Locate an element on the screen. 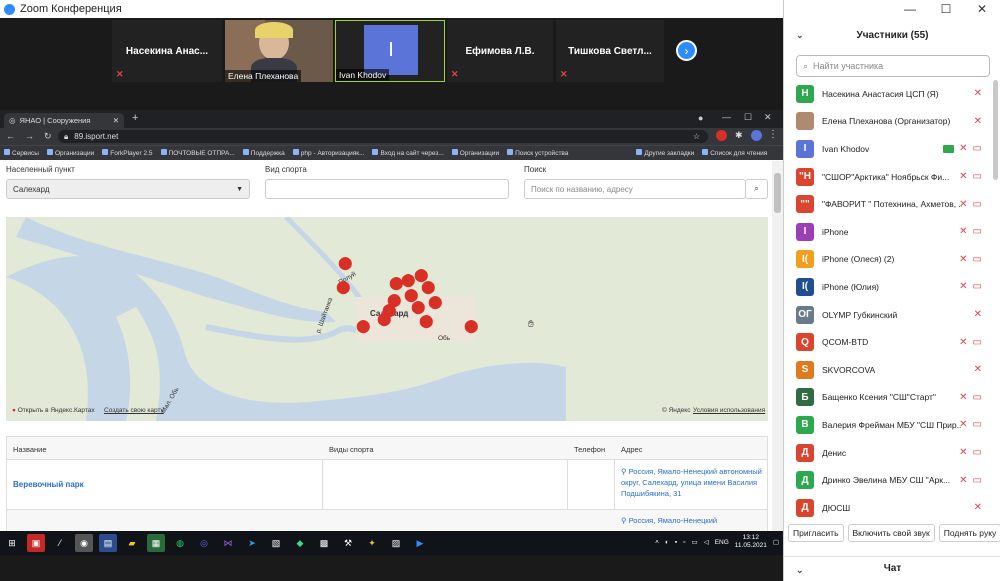  unmute-button: Включить свой звук is located at coordinates (891, 533).